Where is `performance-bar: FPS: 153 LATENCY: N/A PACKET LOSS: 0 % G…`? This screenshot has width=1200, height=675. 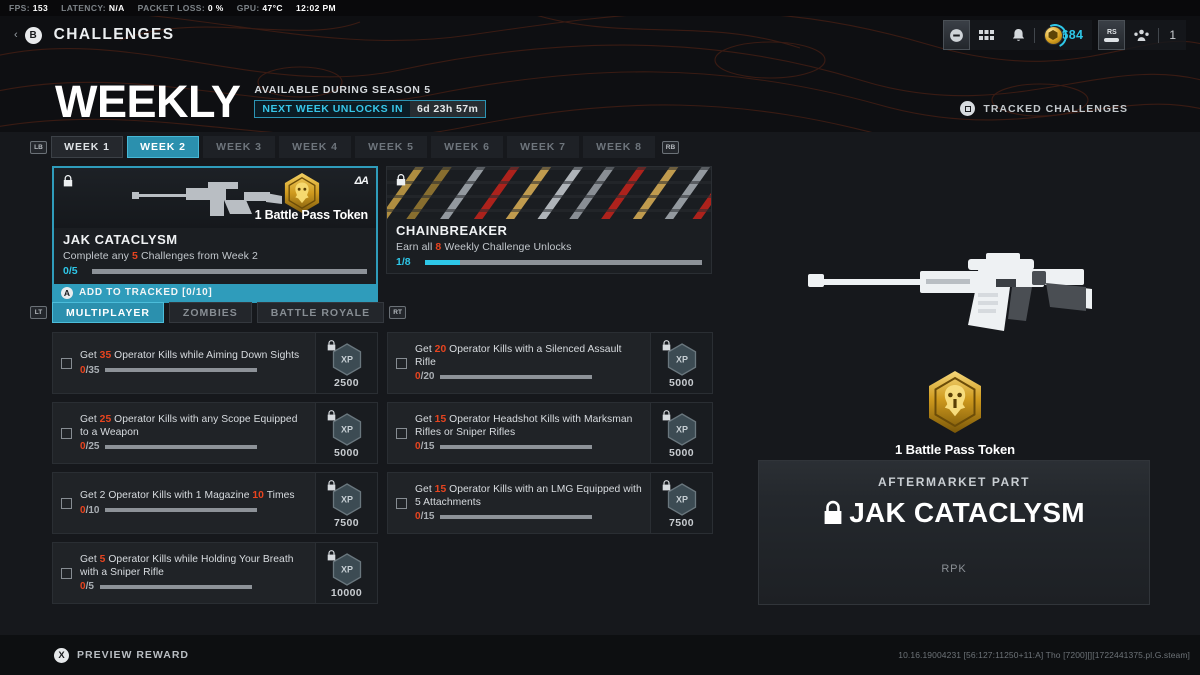 performance-bar: FPS: 153 LATENCY: N/A PACKET LOSS: 0 % G… is located at coordinates (600, 8).